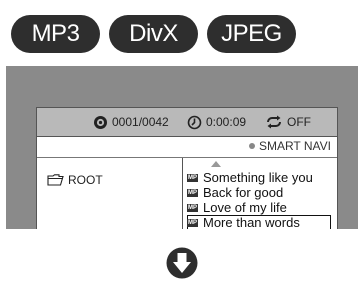 The image size is (364, 282). I want to click on file-item: MP Something like you, so click(261, 177).